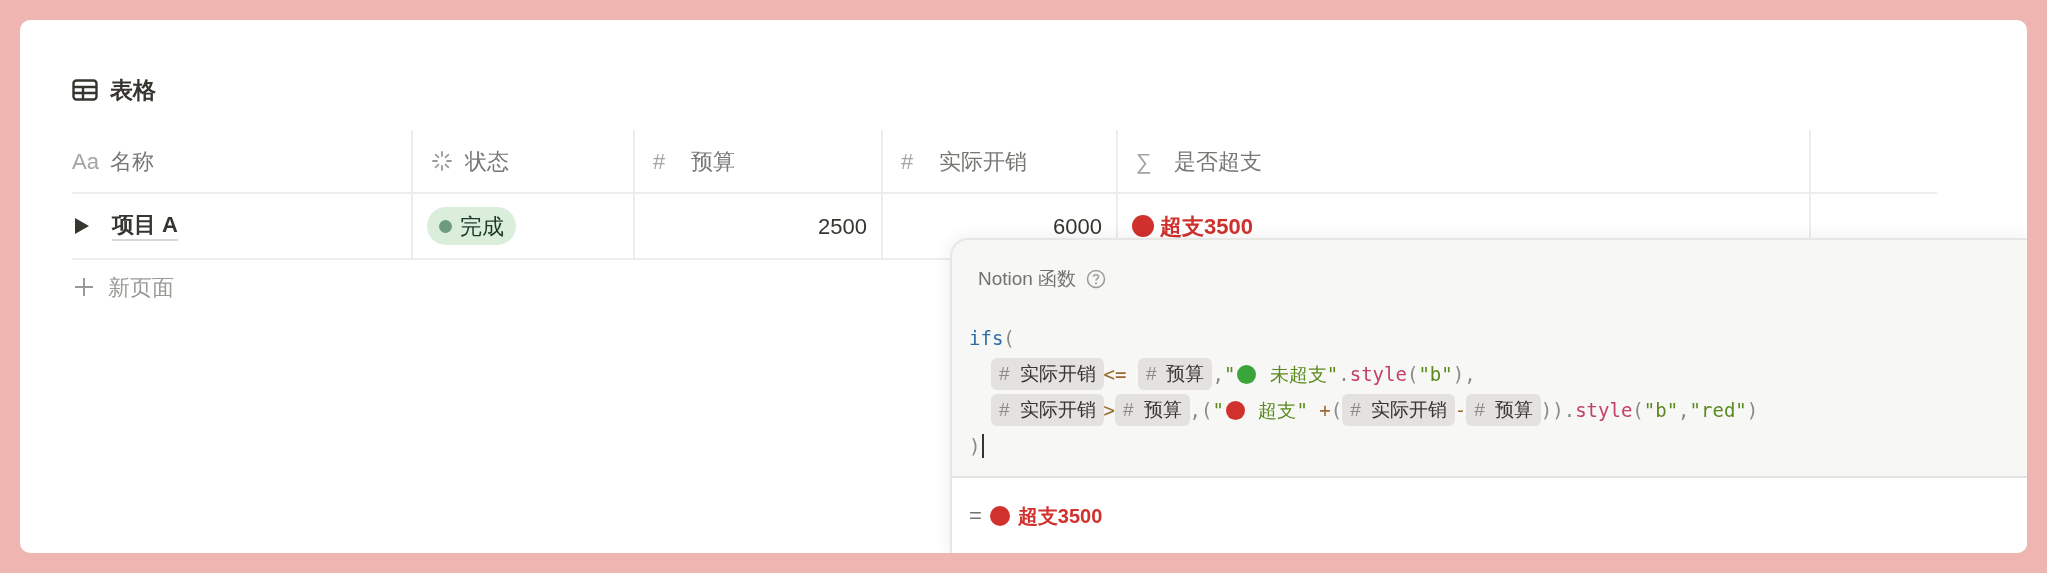 The width and height of the screenshot is (2047, 573). I want to click on column-header: 名称, so click(132, 161).